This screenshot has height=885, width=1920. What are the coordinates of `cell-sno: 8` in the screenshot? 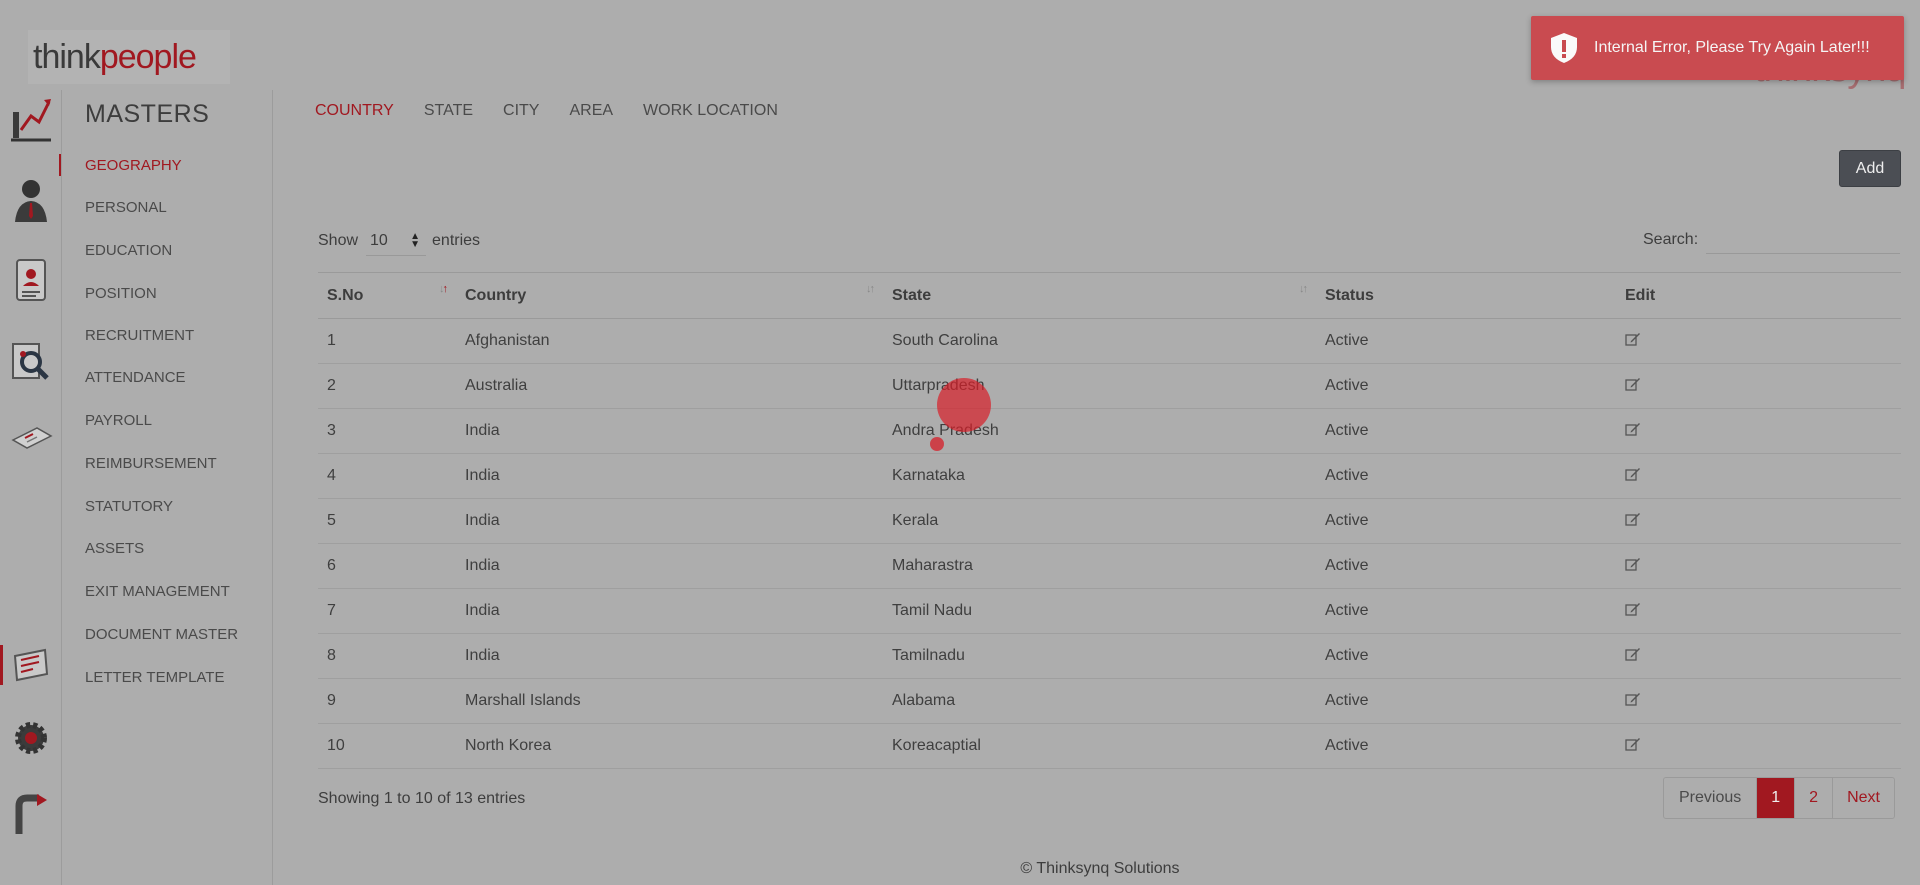 It's located at (387, 656).